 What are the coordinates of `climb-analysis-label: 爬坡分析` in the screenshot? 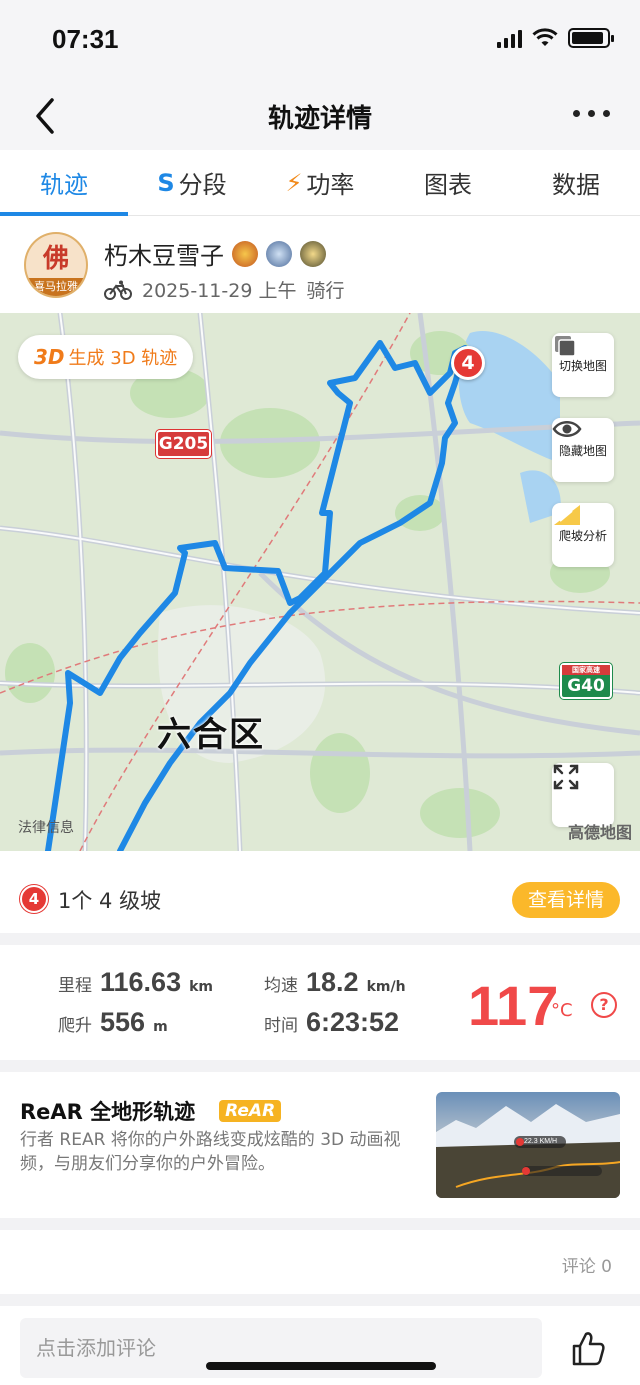 It's located at (582, 535).